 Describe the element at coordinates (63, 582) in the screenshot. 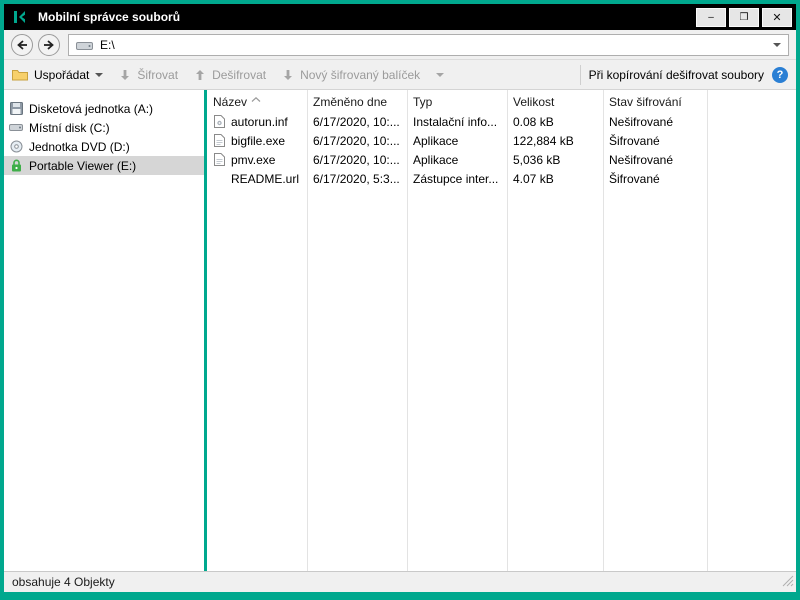

I see `status-text: obsahuje 4 Objekty` at that location.